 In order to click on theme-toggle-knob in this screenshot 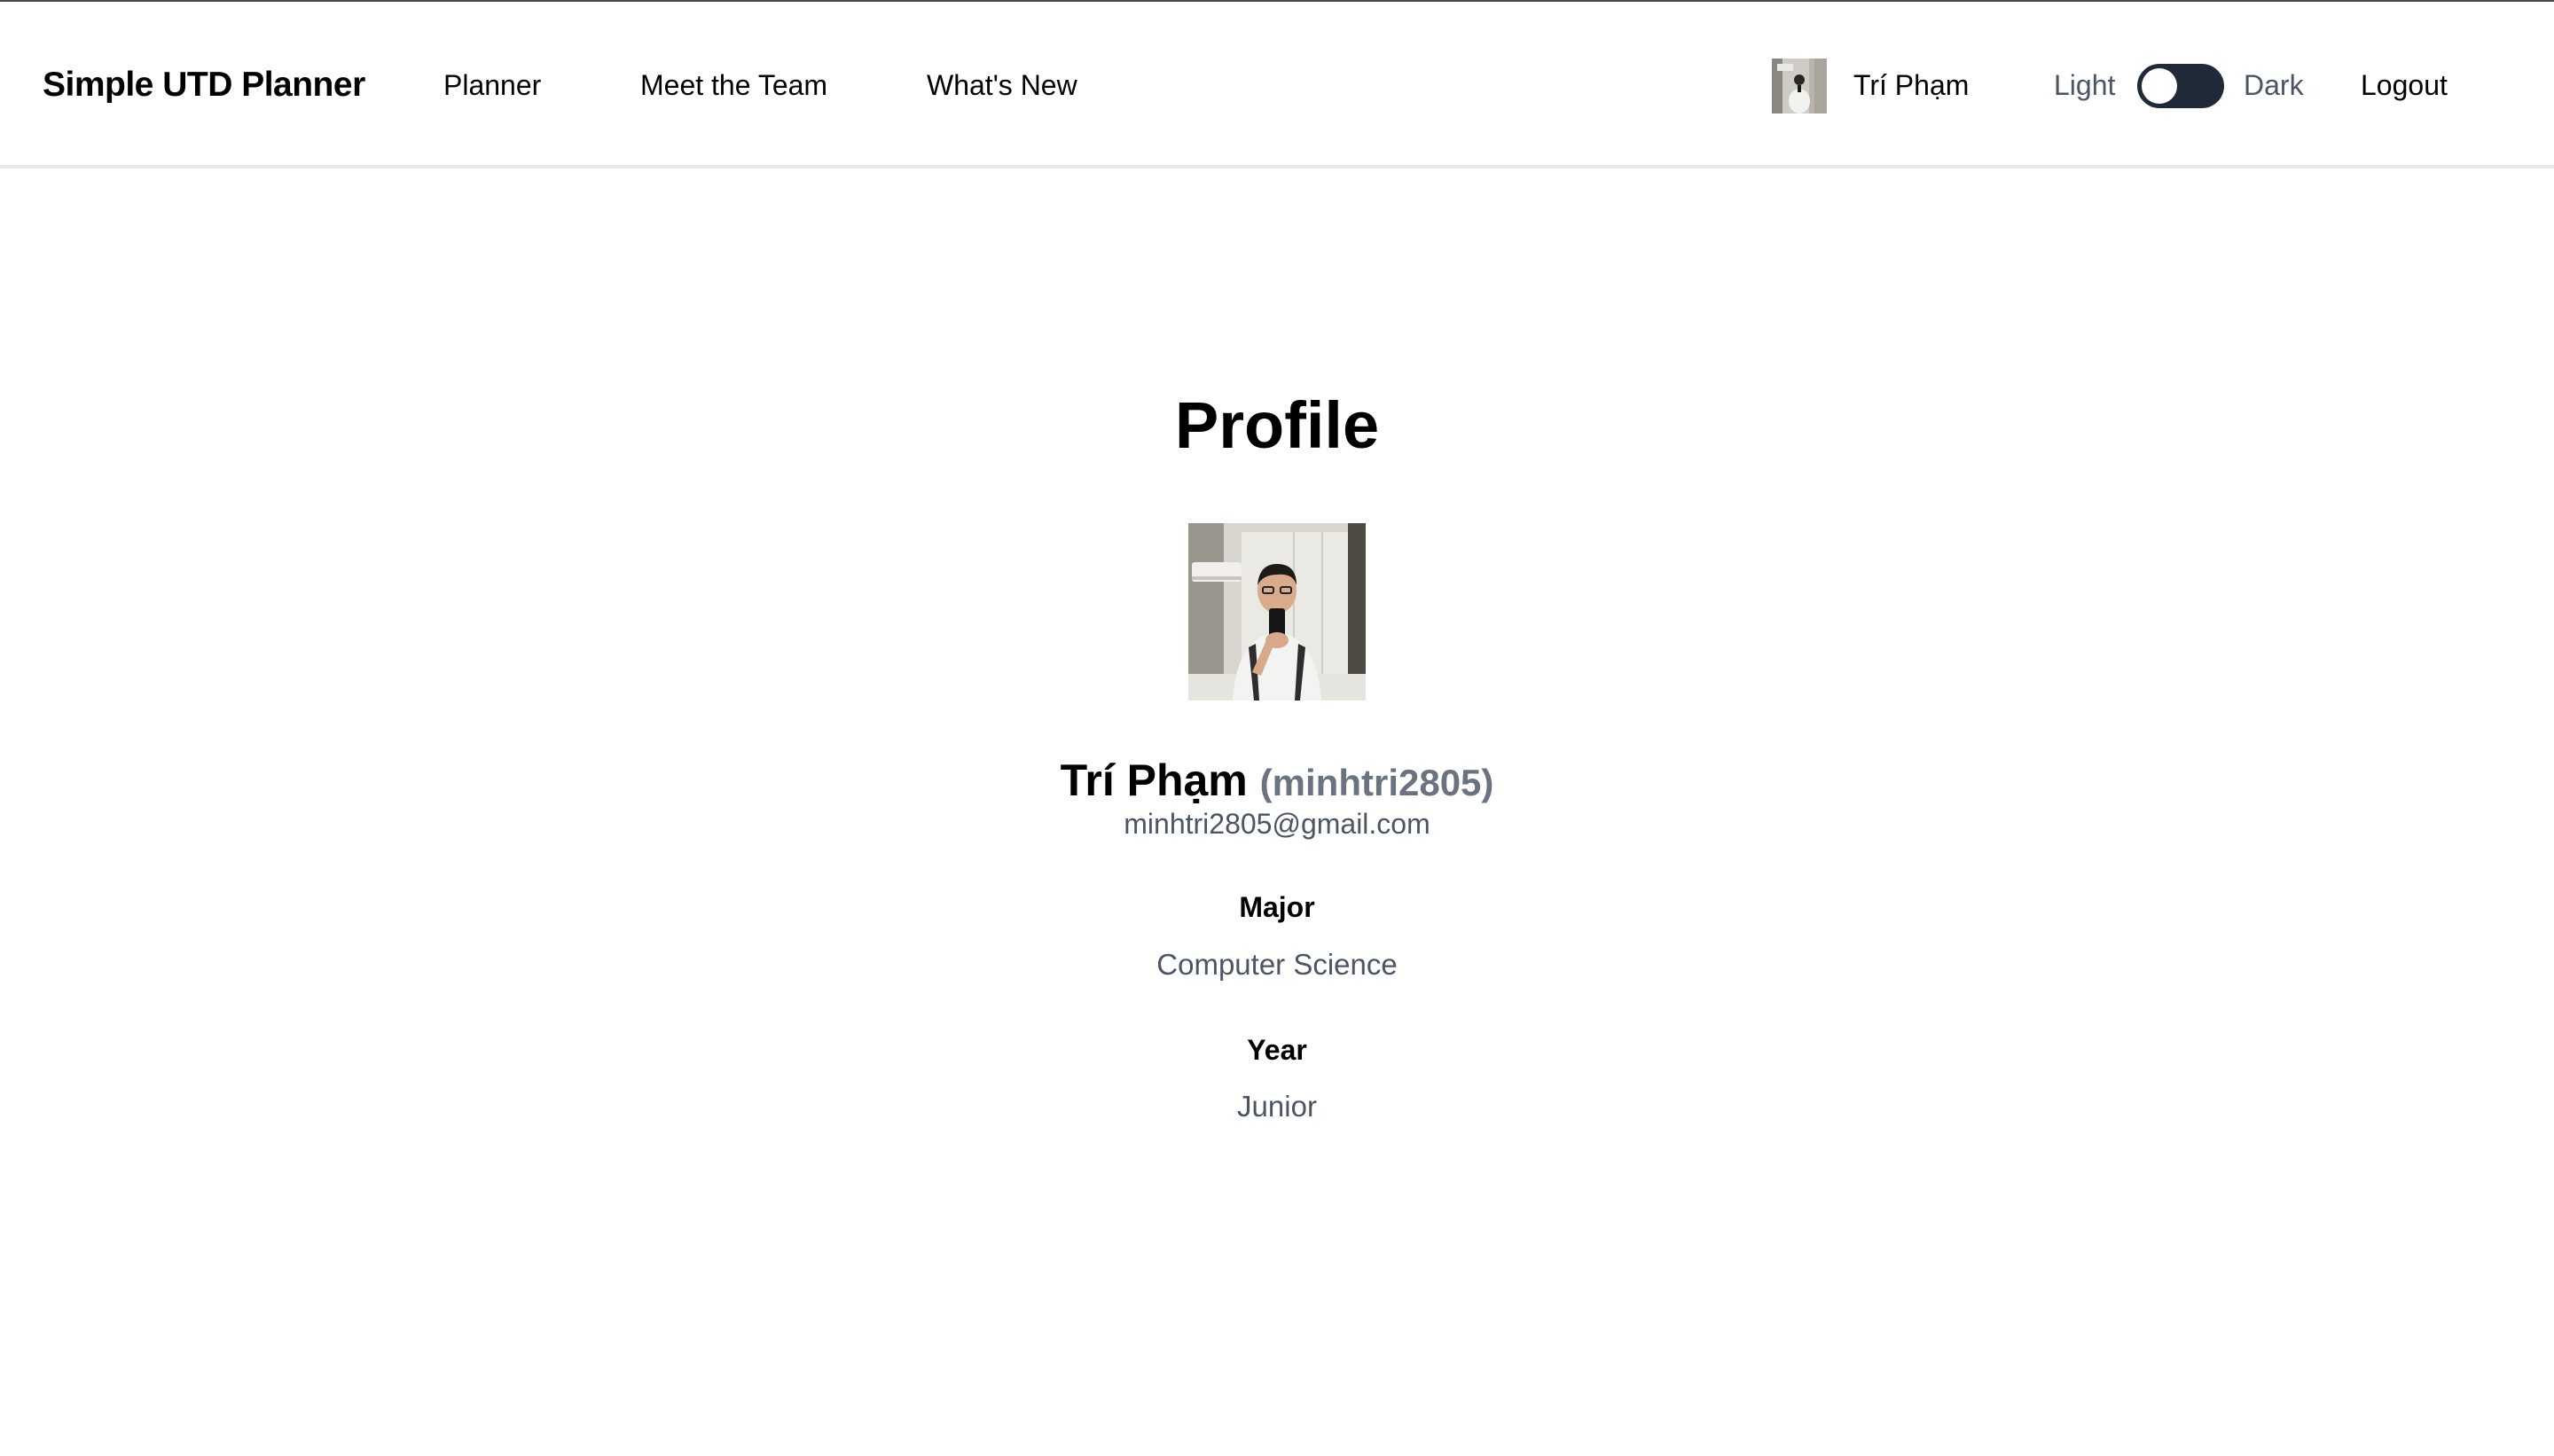, I will do `click(2159, 86)`.